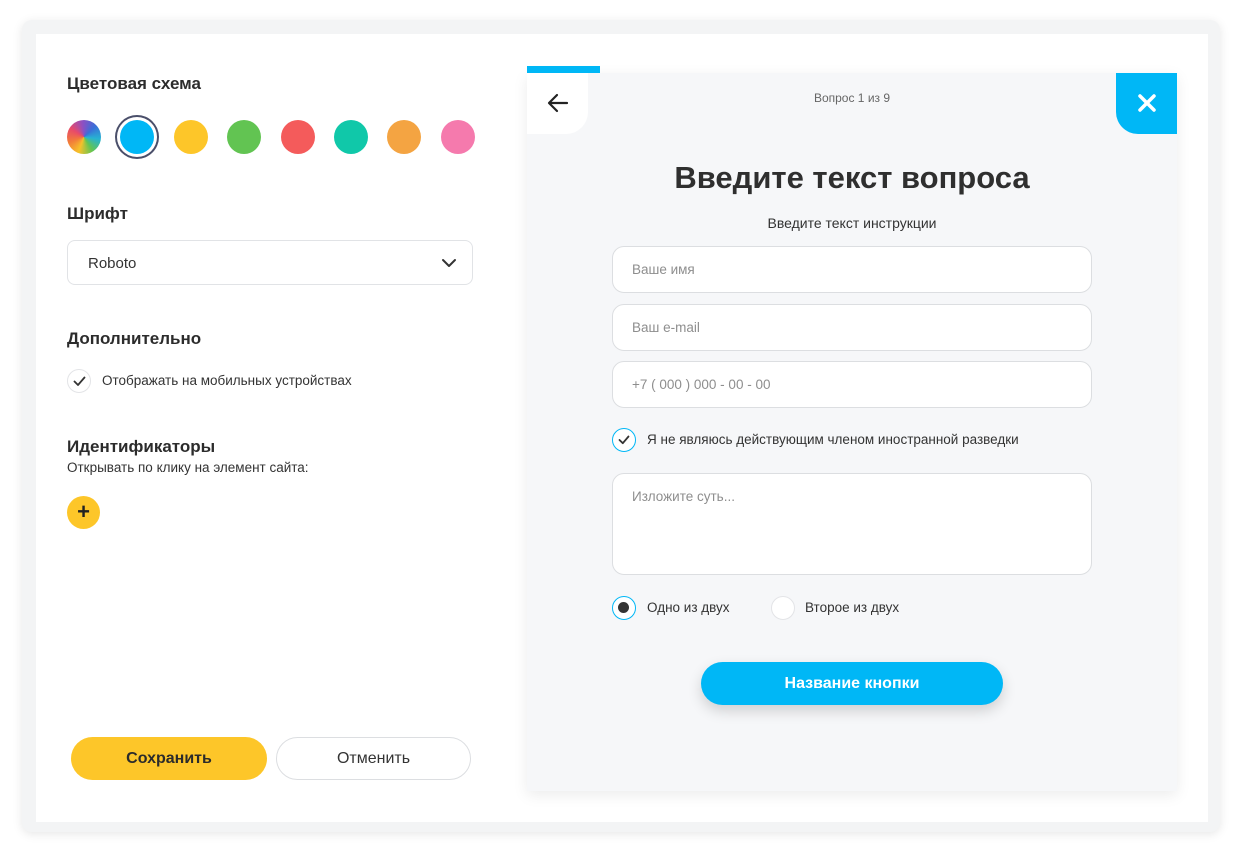 The image size is (1241, 858). I want to click on plus-icon: +, so click(83, 511).